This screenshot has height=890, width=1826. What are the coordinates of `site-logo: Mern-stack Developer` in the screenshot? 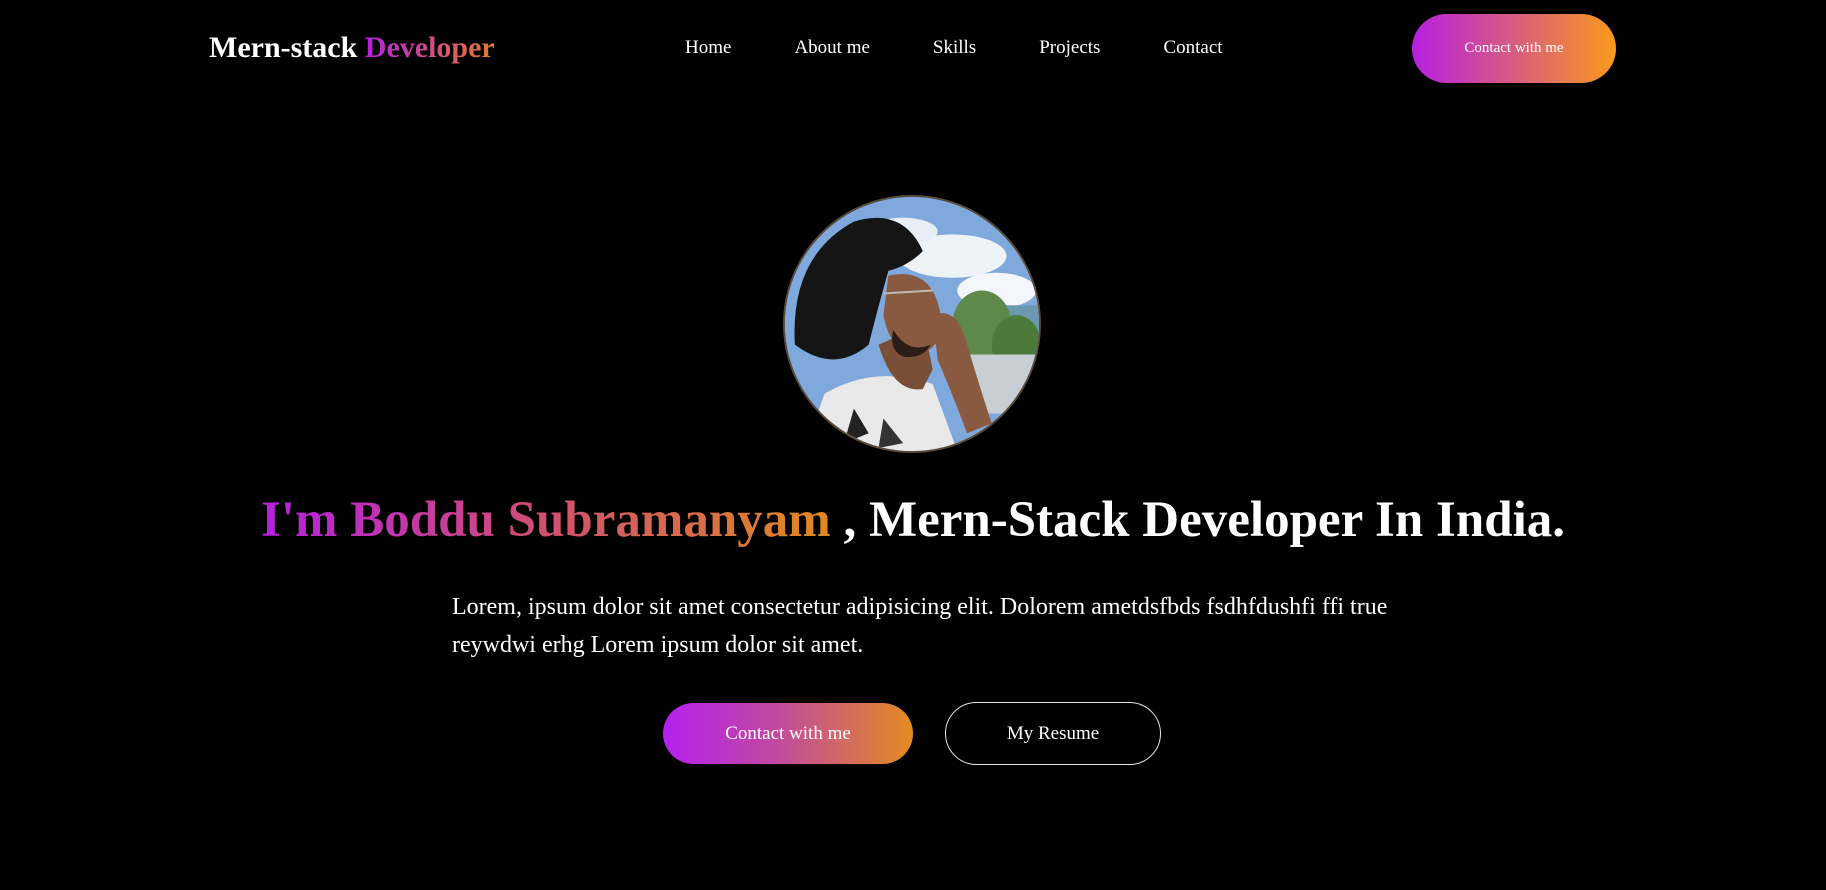 It's located at (352, 48).